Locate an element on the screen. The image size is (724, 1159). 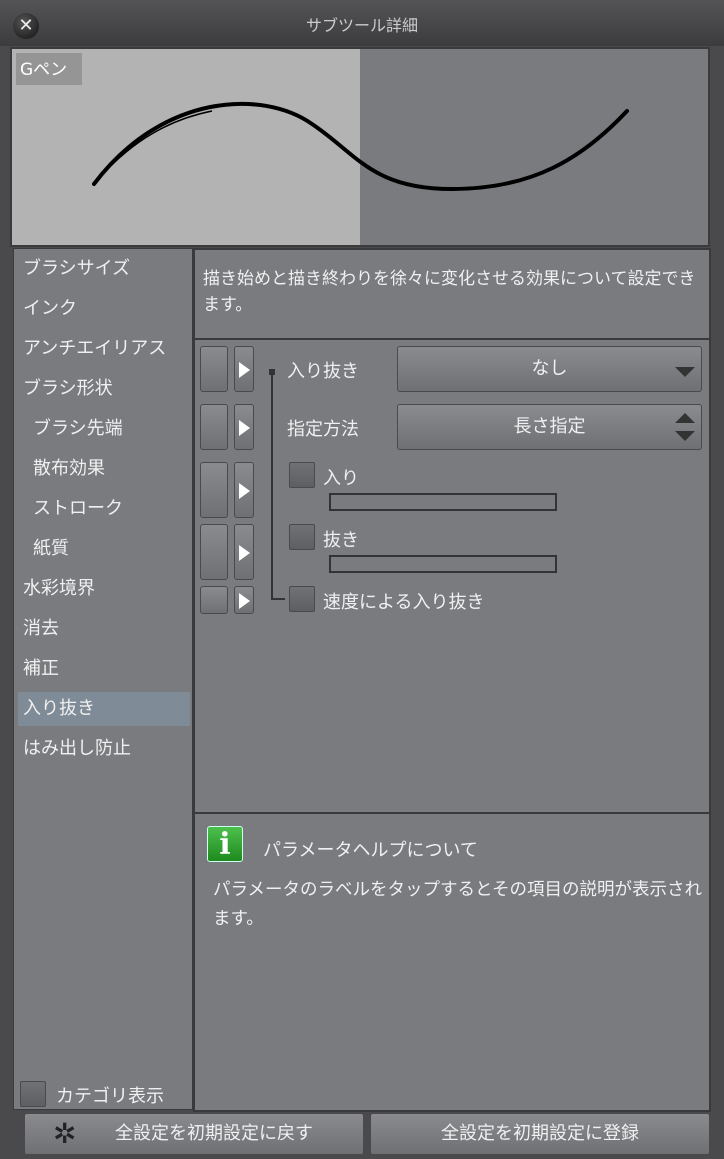
method-value: 長さ指定 is located at coordinates (549, 426).